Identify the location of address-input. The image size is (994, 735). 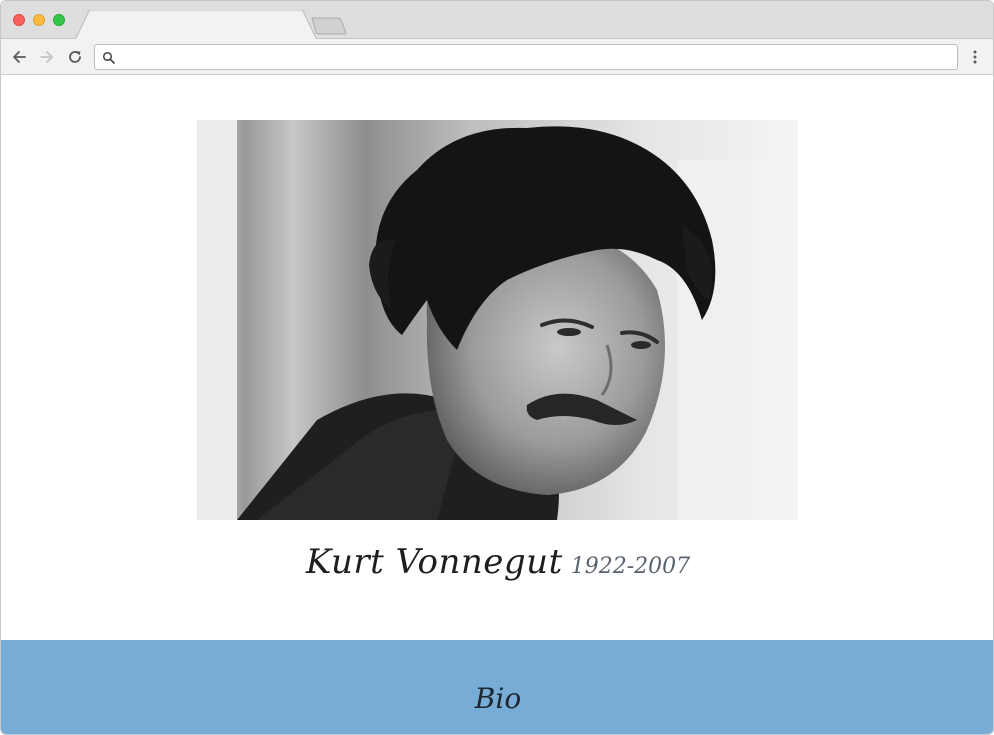
(533, 57).